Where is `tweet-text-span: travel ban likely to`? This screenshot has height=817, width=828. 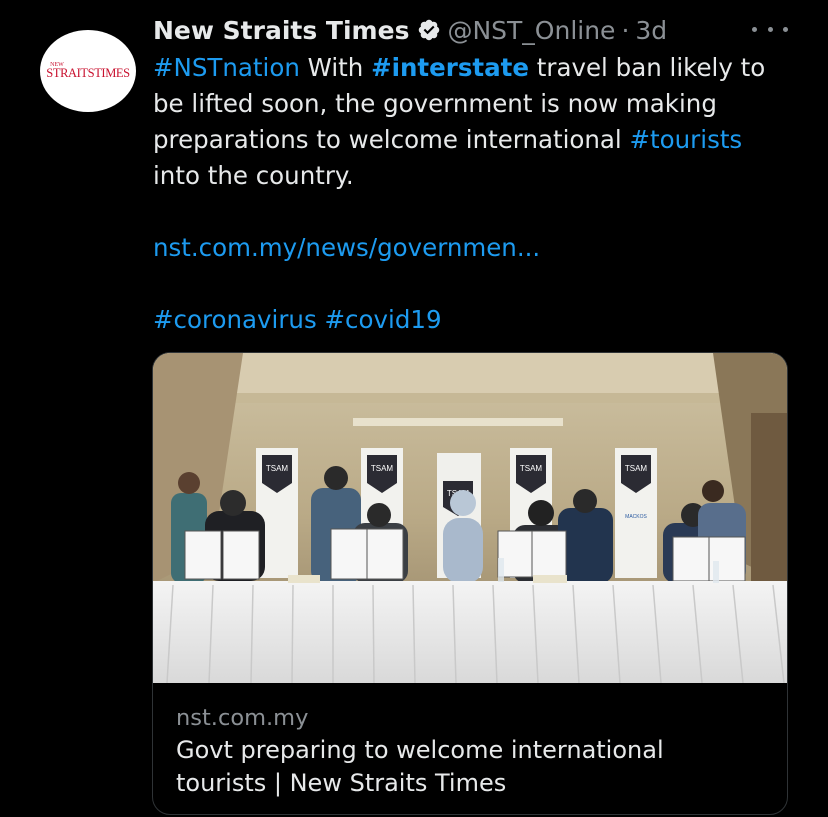 tweet-text-span: travel ban likely to is located at coordinates (647, 67).